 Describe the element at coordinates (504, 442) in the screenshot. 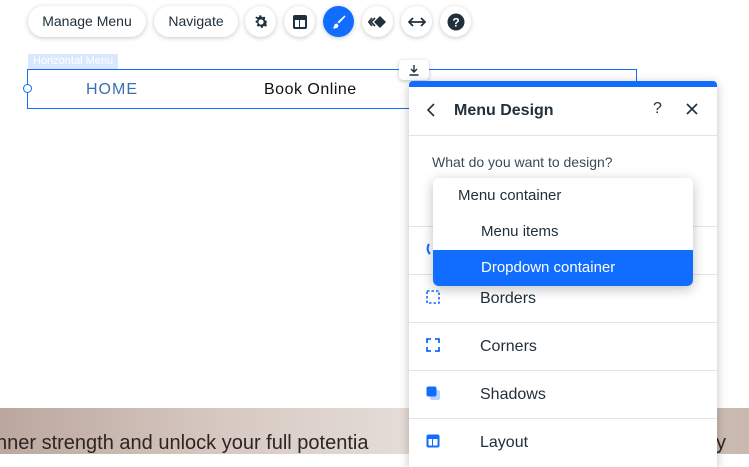

I see `panel-row-label: Layout` at that location.